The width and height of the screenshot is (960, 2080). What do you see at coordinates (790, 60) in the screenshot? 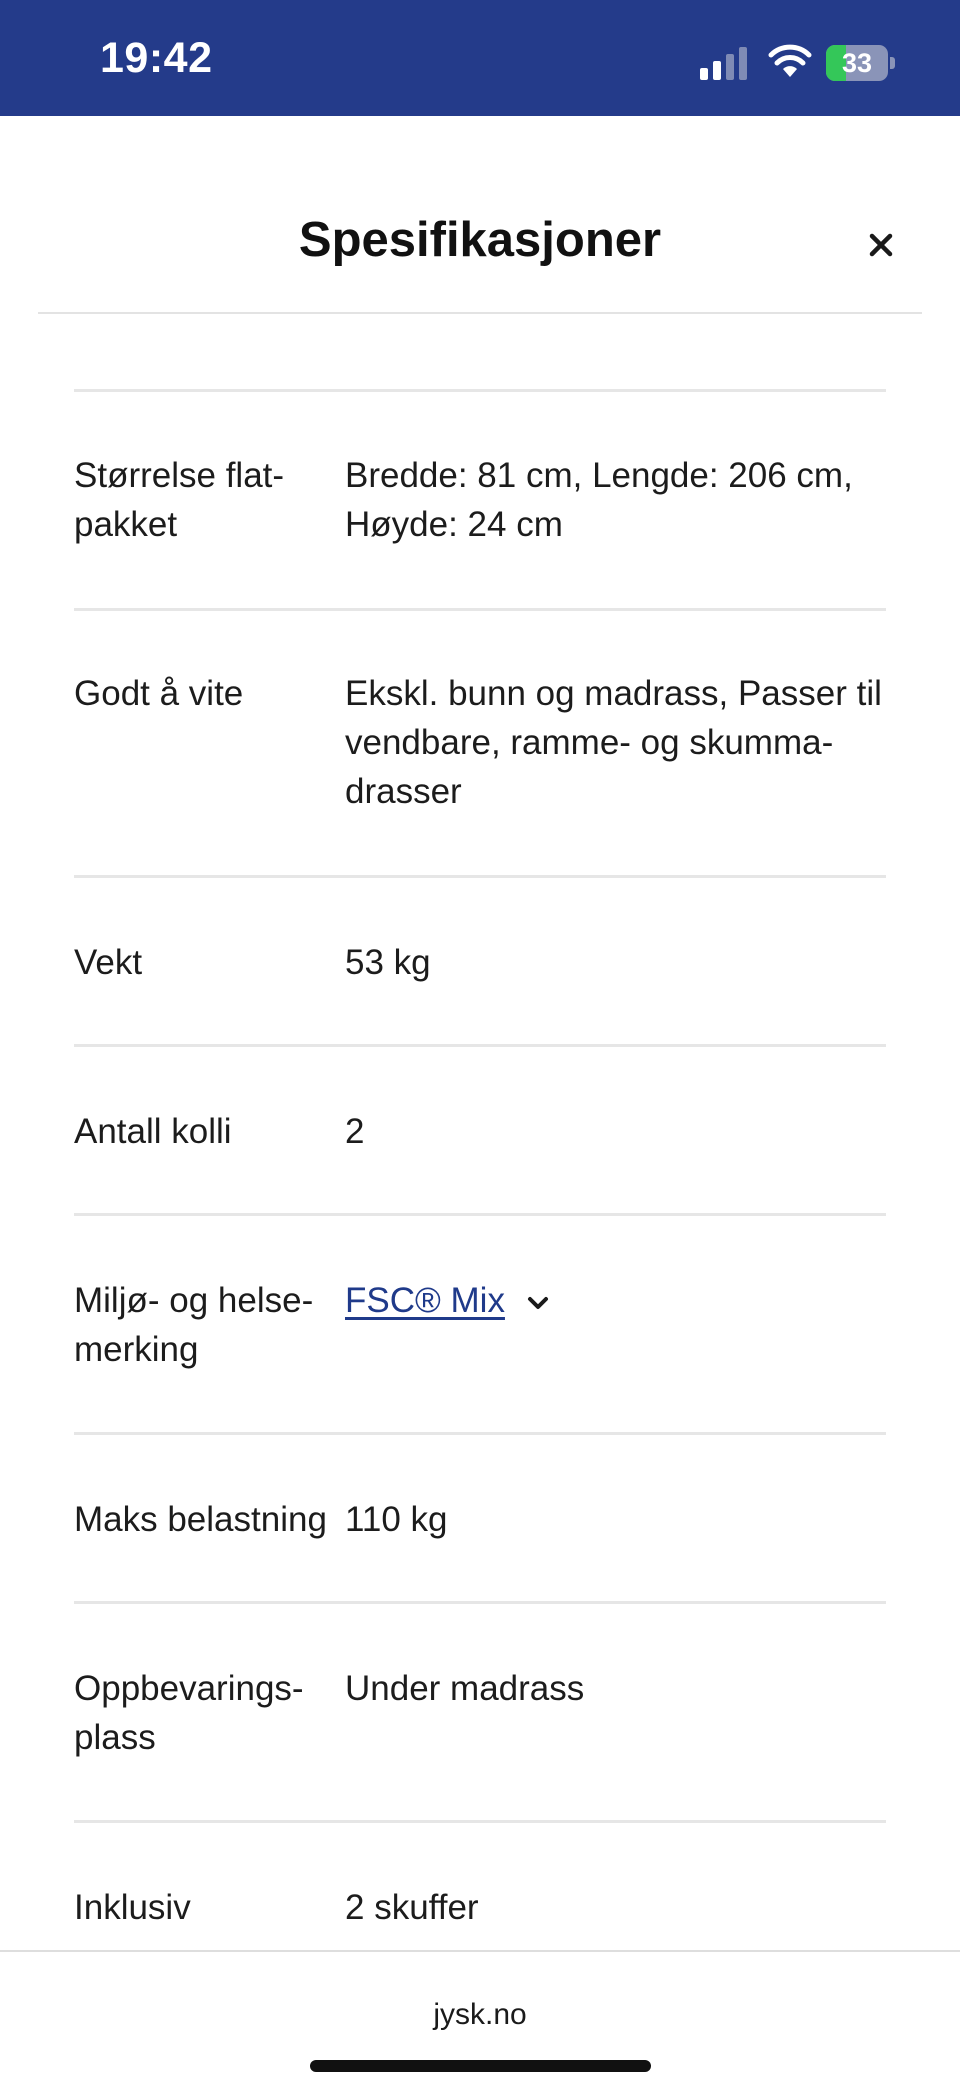
I see `wifi-icon` at bounding box center [790, 60].